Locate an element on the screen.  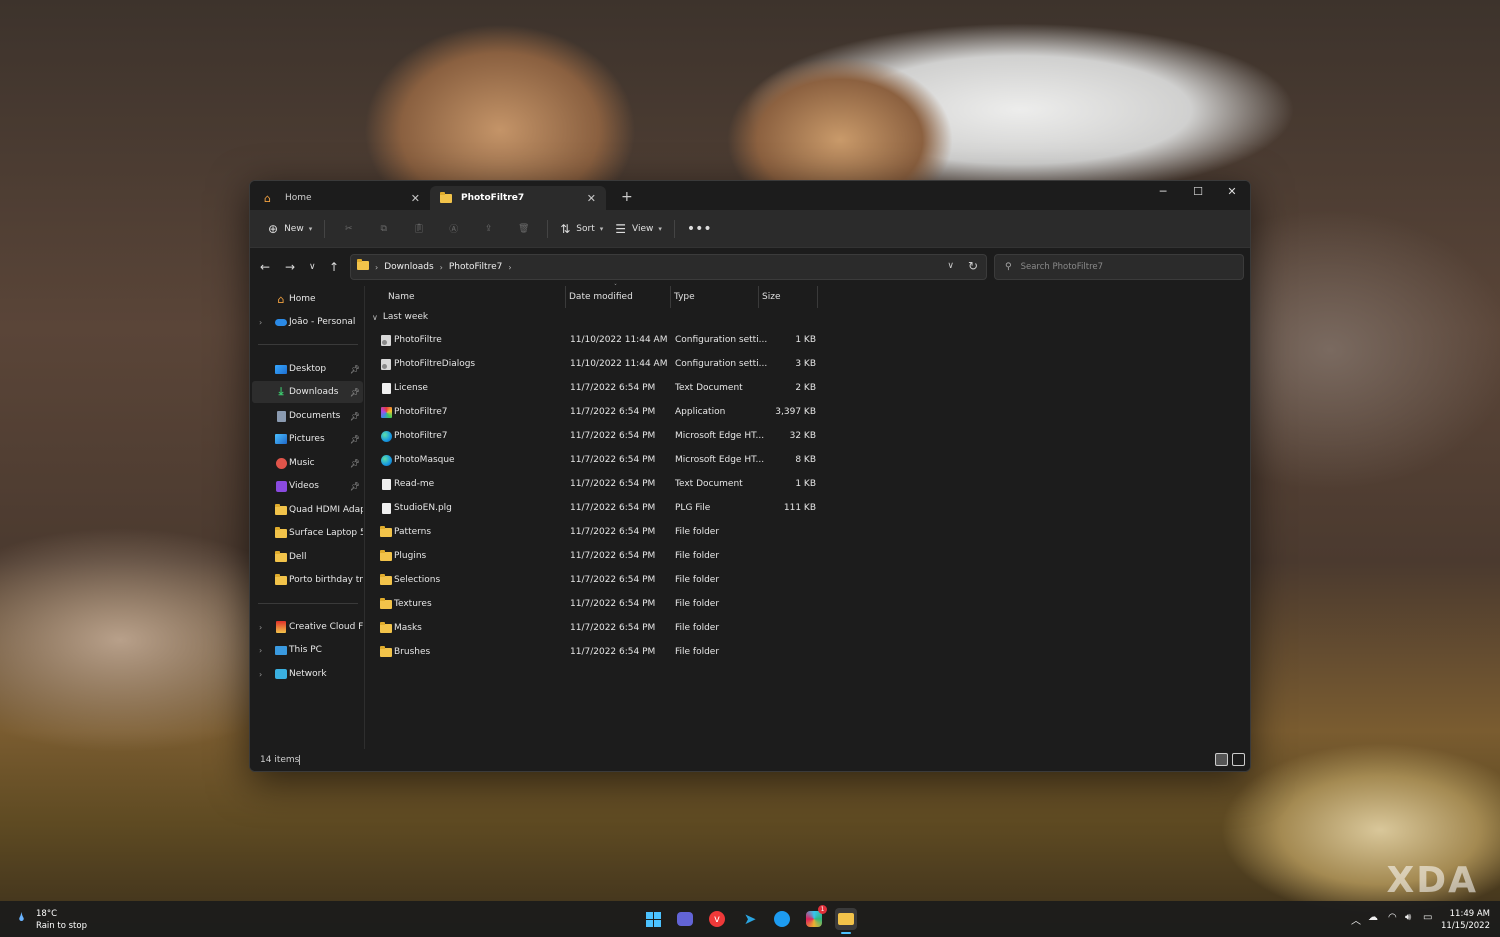
delete-button: 🗑︎ is located at coordinates (523, 229).